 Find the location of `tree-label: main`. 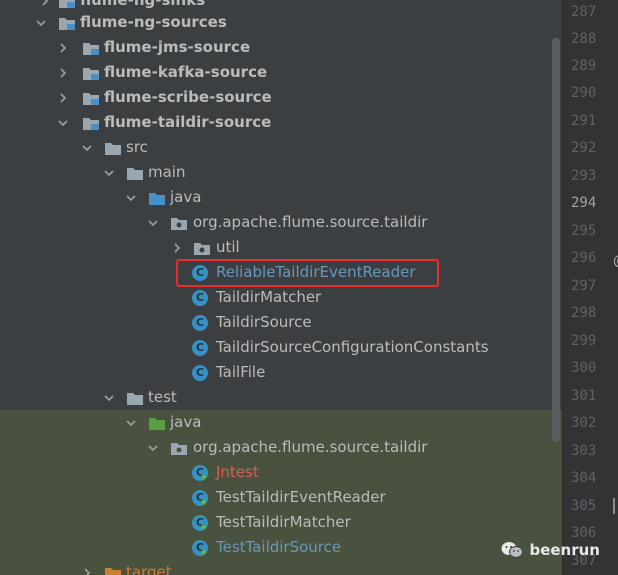

tree-label: main is located at coordinates (167, 172).